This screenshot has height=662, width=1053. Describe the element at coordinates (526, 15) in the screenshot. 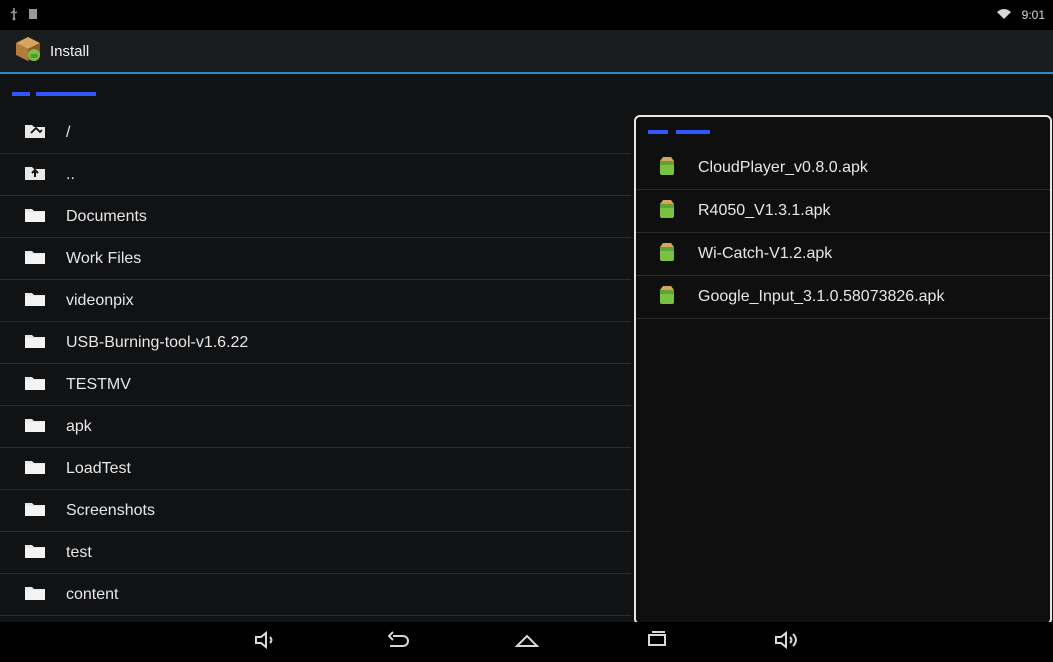

I see `status-bar: 9:01` at that location.